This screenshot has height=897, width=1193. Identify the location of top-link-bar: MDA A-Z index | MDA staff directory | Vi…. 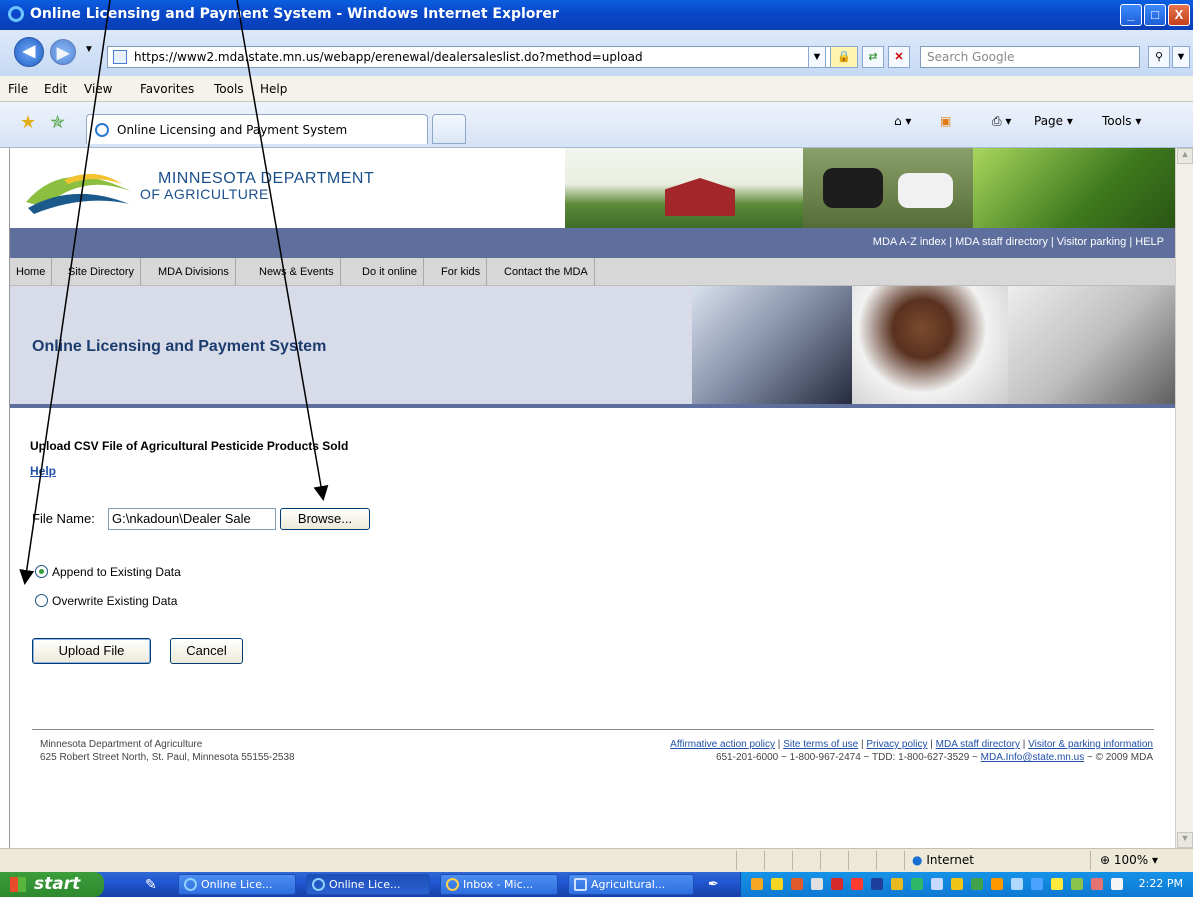
(592, 243).